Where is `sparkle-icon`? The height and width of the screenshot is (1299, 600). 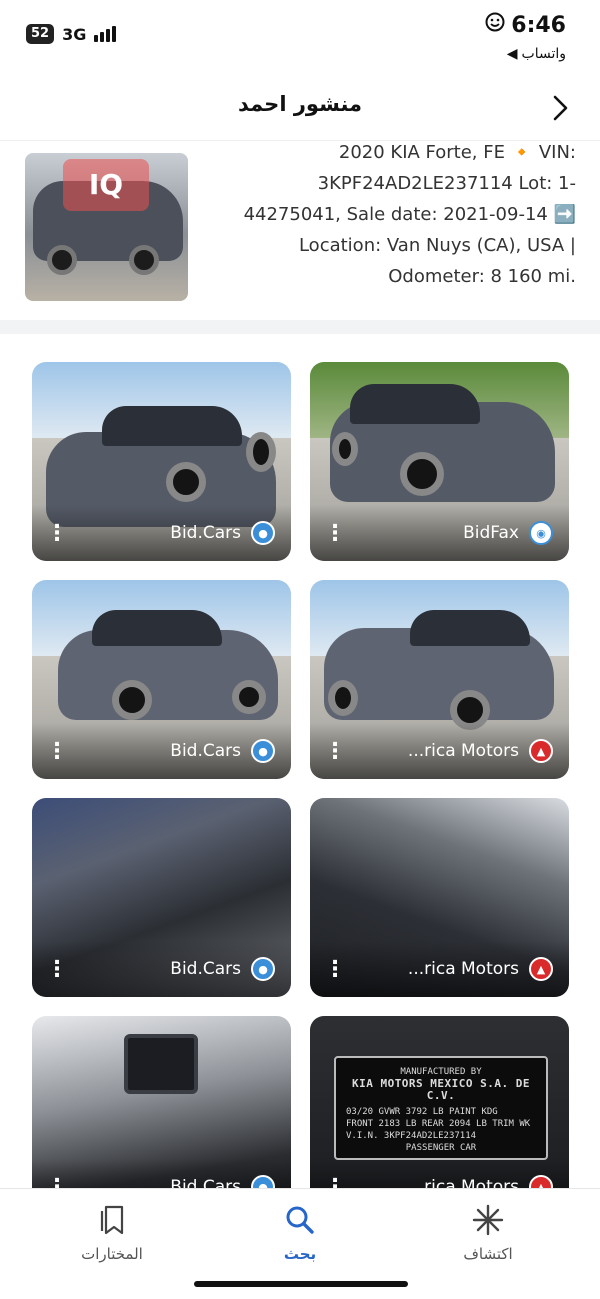
sparkle-icon is located at coordinates (488, 1220).